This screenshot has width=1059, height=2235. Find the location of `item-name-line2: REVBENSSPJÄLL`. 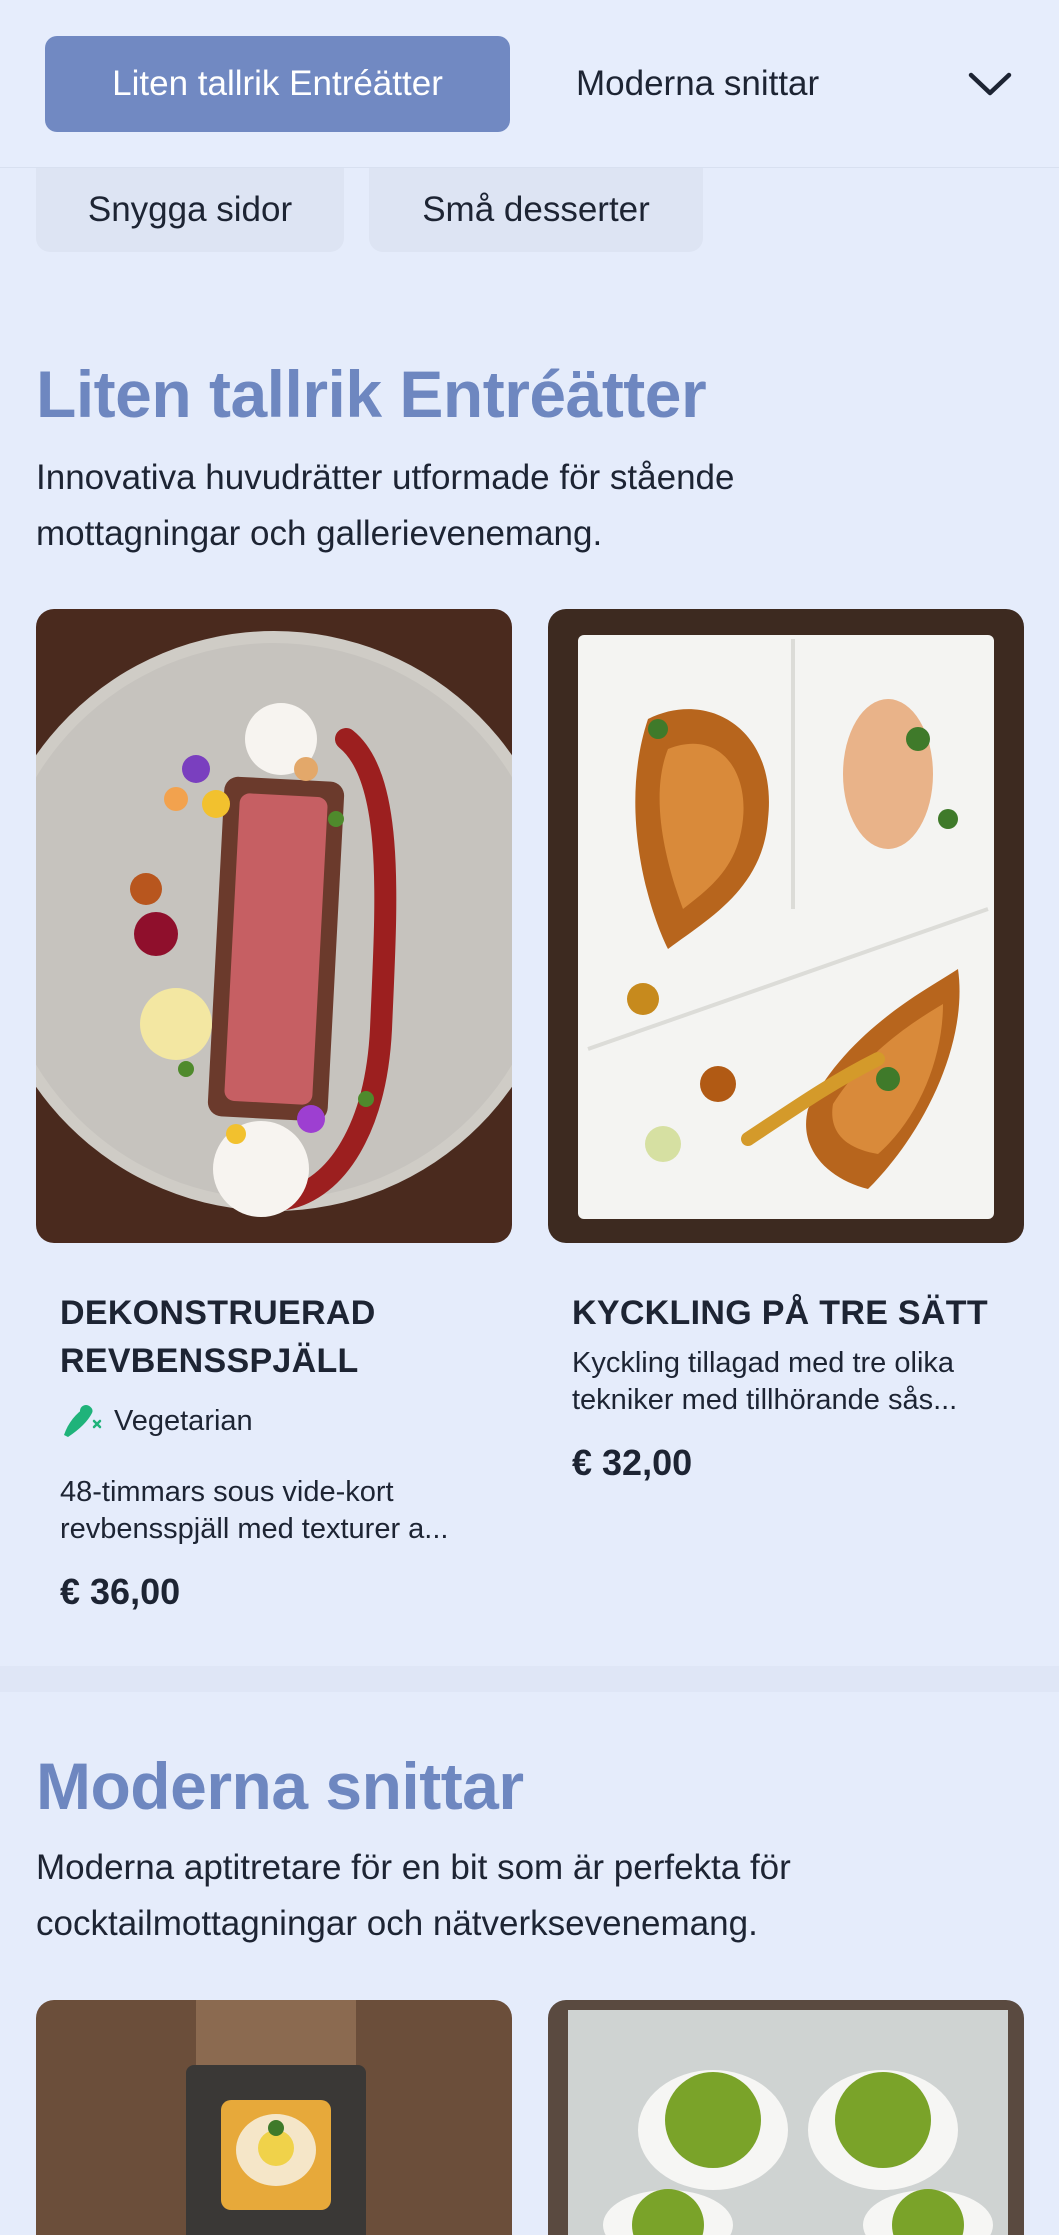

item-name-line2: REVBENSSPJÄLL is located at coordinates (209, 1361).